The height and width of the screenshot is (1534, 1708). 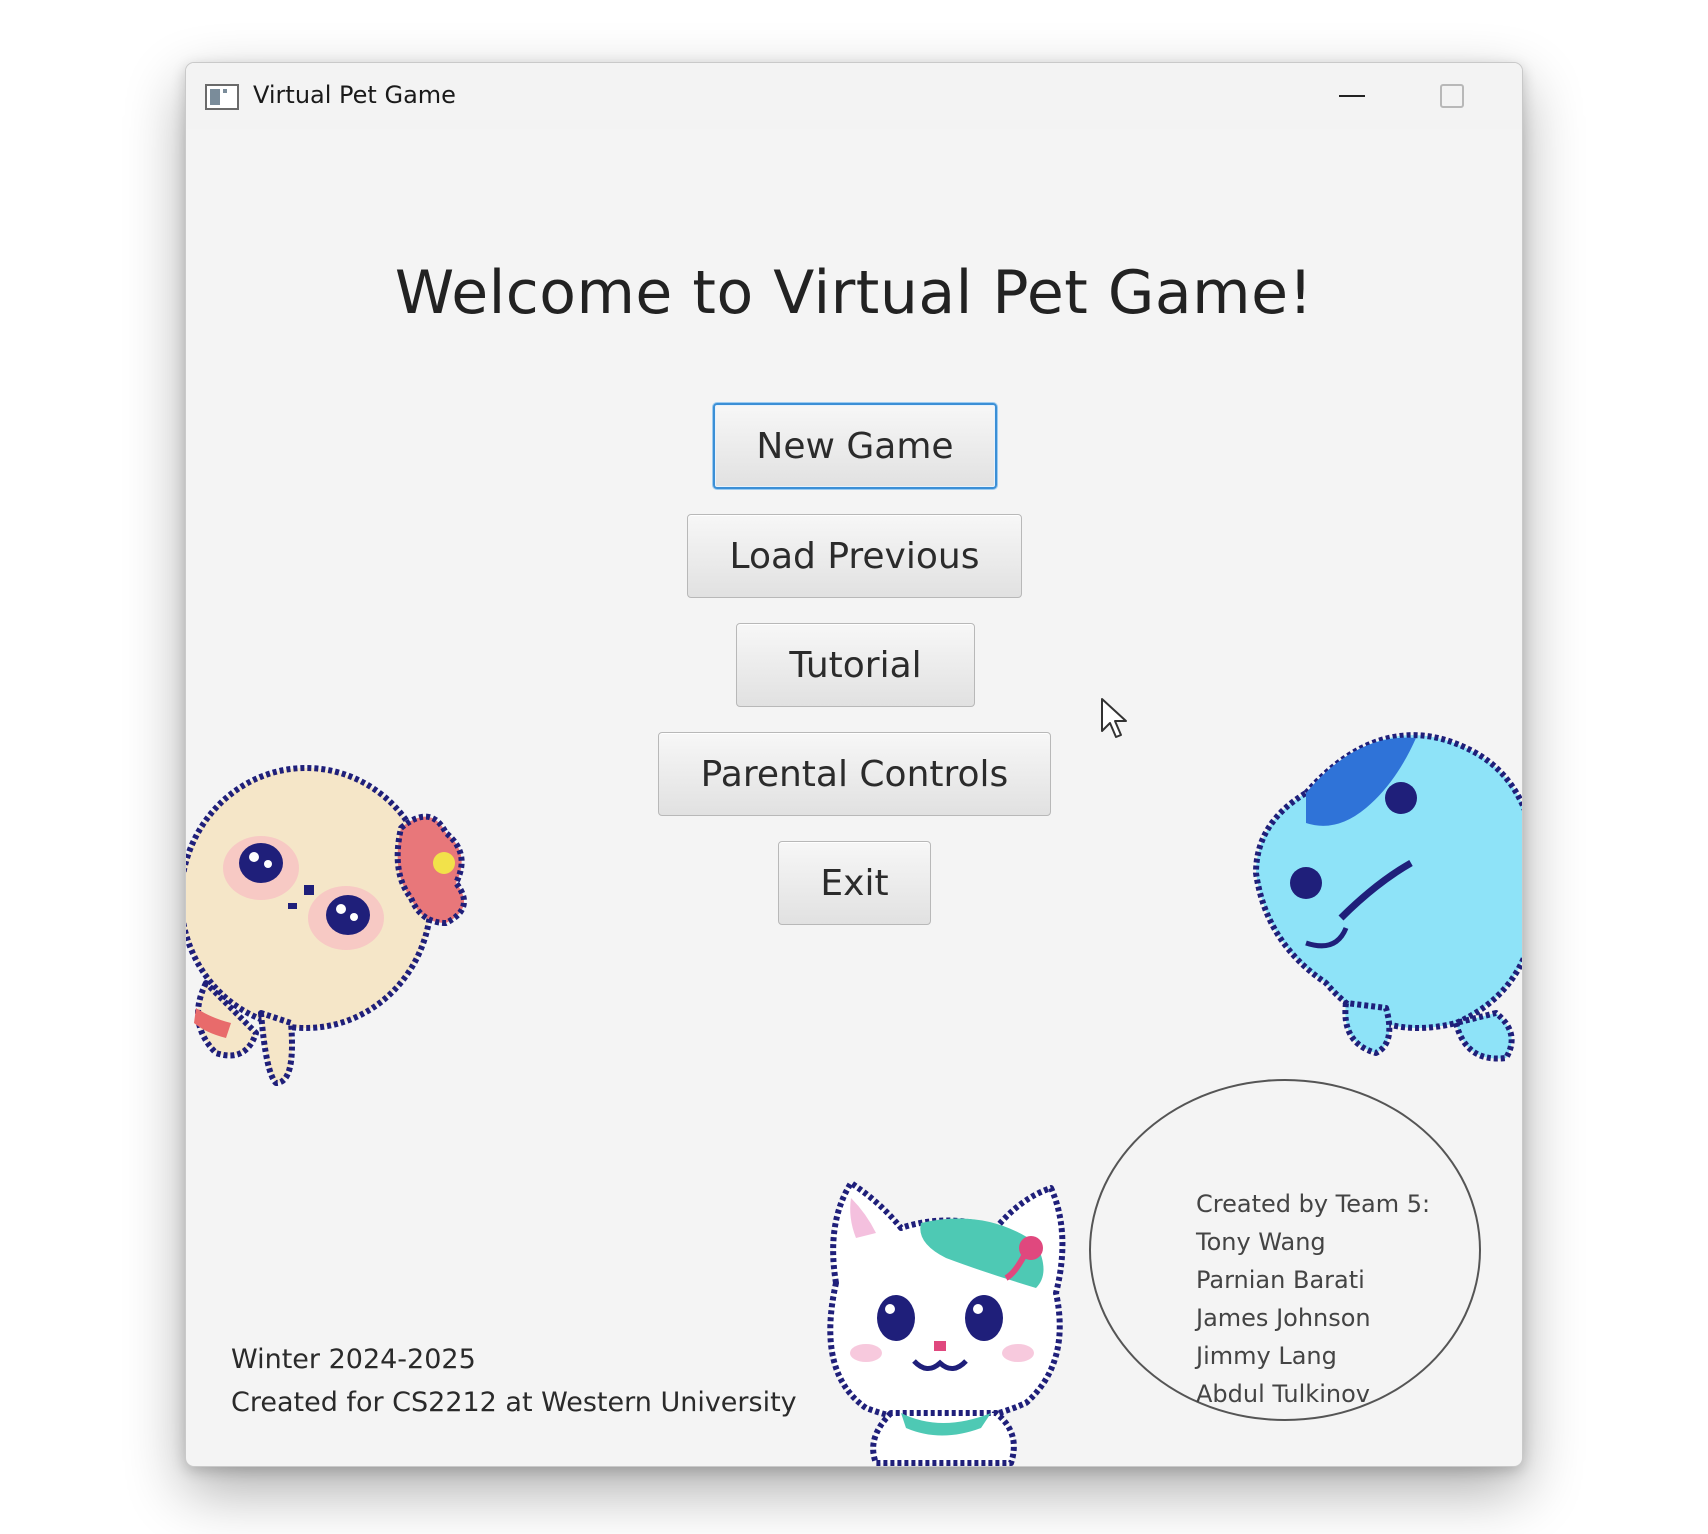 I want to click on credits-member: Parnian Barati, so click(x=1280, y=1280).